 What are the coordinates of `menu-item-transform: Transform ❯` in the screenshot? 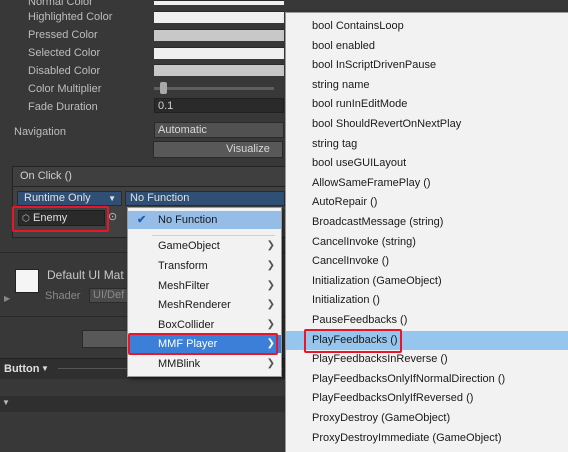 It's located at (204, 266).